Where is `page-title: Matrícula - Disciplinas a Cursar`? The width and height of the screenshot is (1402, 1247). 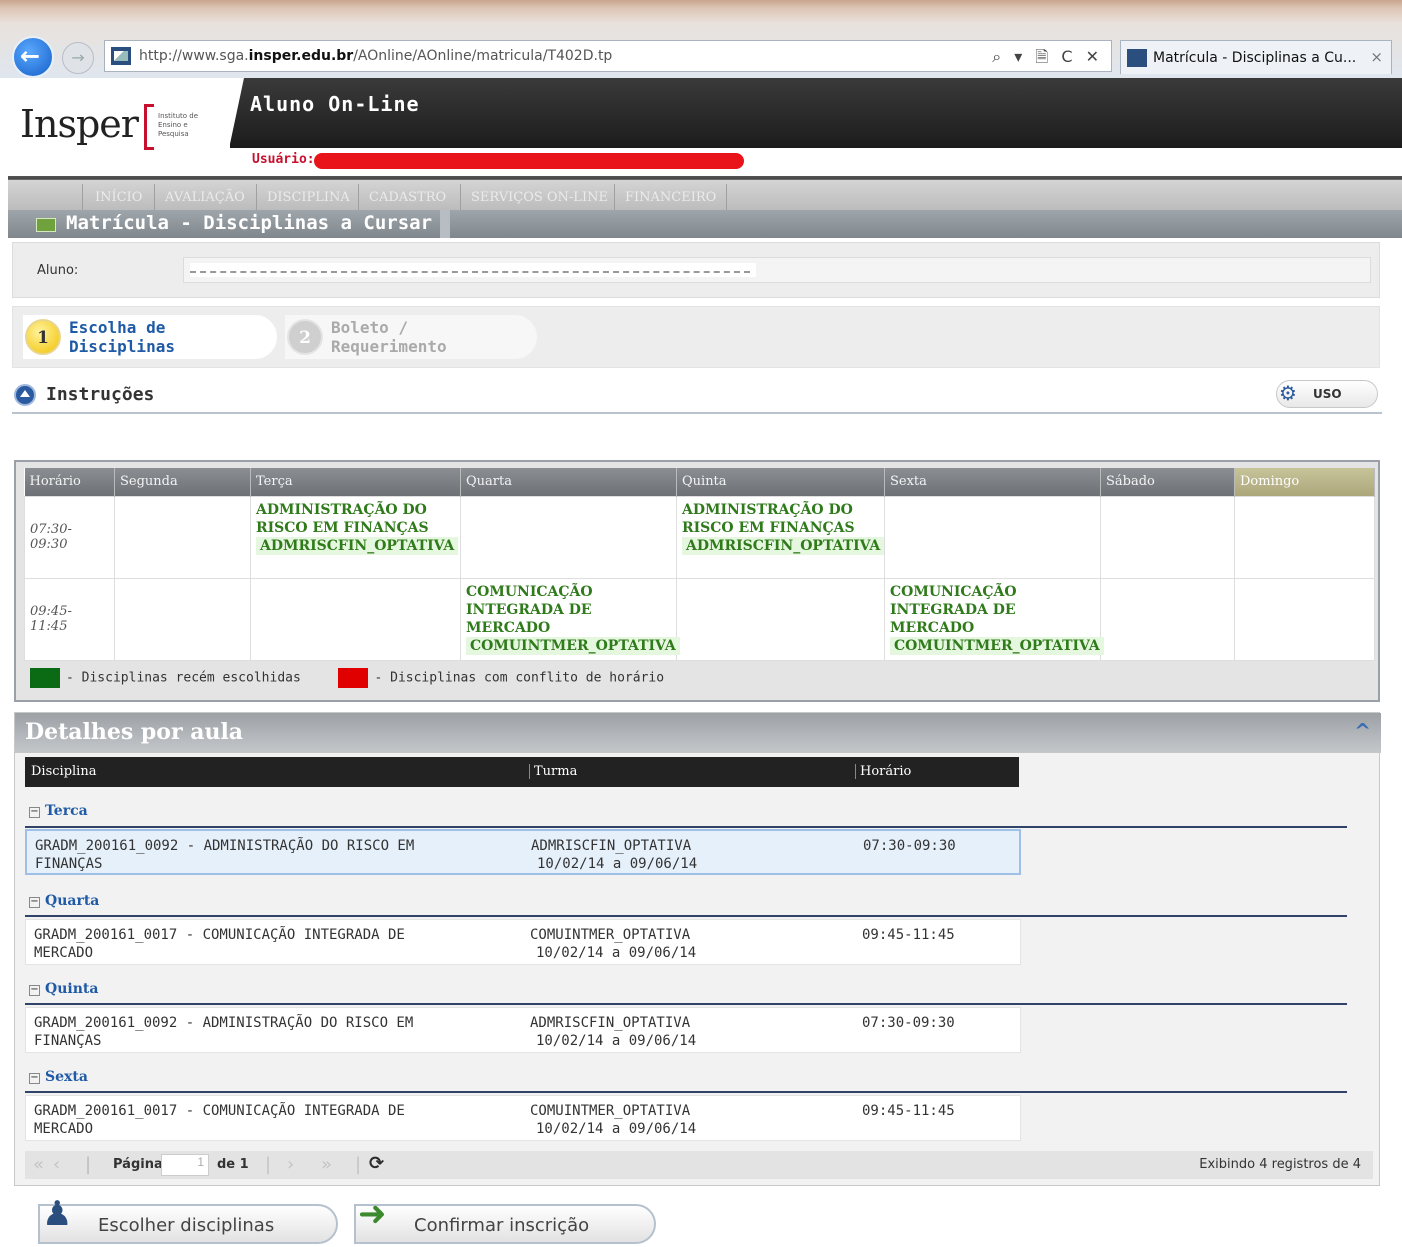
page-title: Matrícula - Disciplinas a Cursar is located at coordinates (249, 223).